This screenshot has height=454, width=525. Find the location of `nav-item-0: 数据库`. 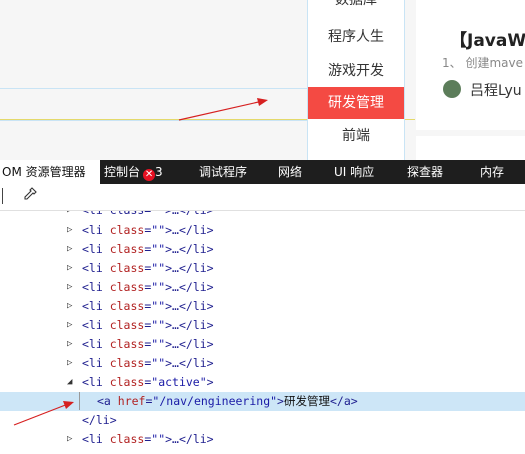

nav-item-0: 数据库 is located at coordinates (356, 8).